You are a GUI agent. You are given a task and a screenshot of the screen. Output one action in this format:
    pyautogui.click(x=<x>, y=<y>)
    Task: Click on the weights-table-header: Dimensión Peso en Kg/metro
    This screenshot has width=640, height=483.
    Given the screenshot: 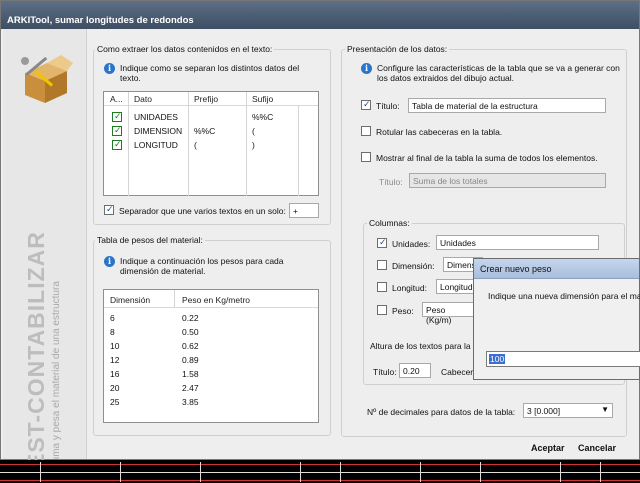 What is the action you would take?
    pyautogui.click(x=211, y=299)
    